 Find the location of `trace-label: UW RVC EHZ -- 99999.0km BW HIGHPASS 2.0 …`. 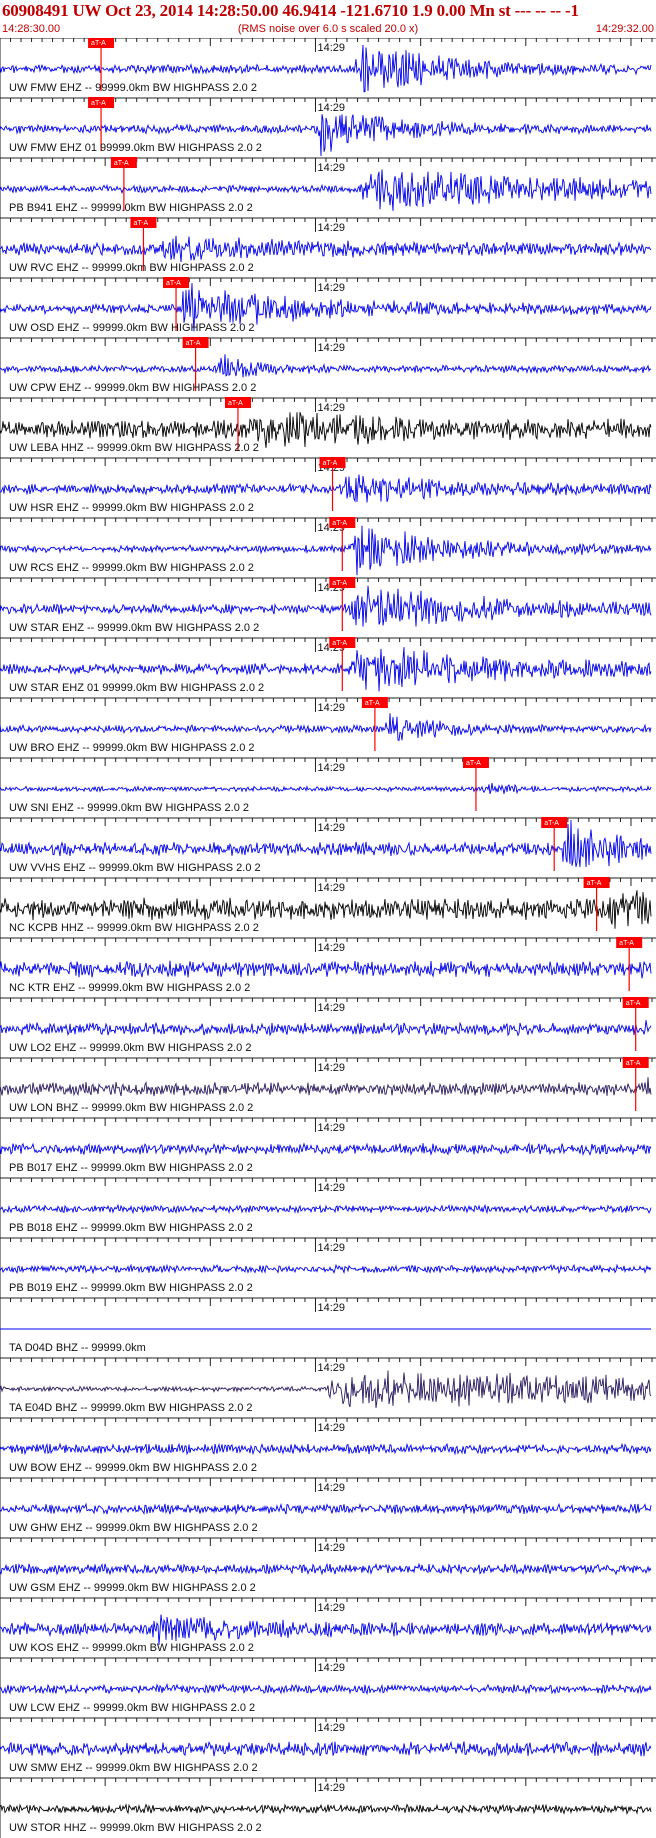

trace-label: UW RVC EHZ -- 99999.0km BW HIGHPASS 2.0 … is located at coordinates (131, 268).